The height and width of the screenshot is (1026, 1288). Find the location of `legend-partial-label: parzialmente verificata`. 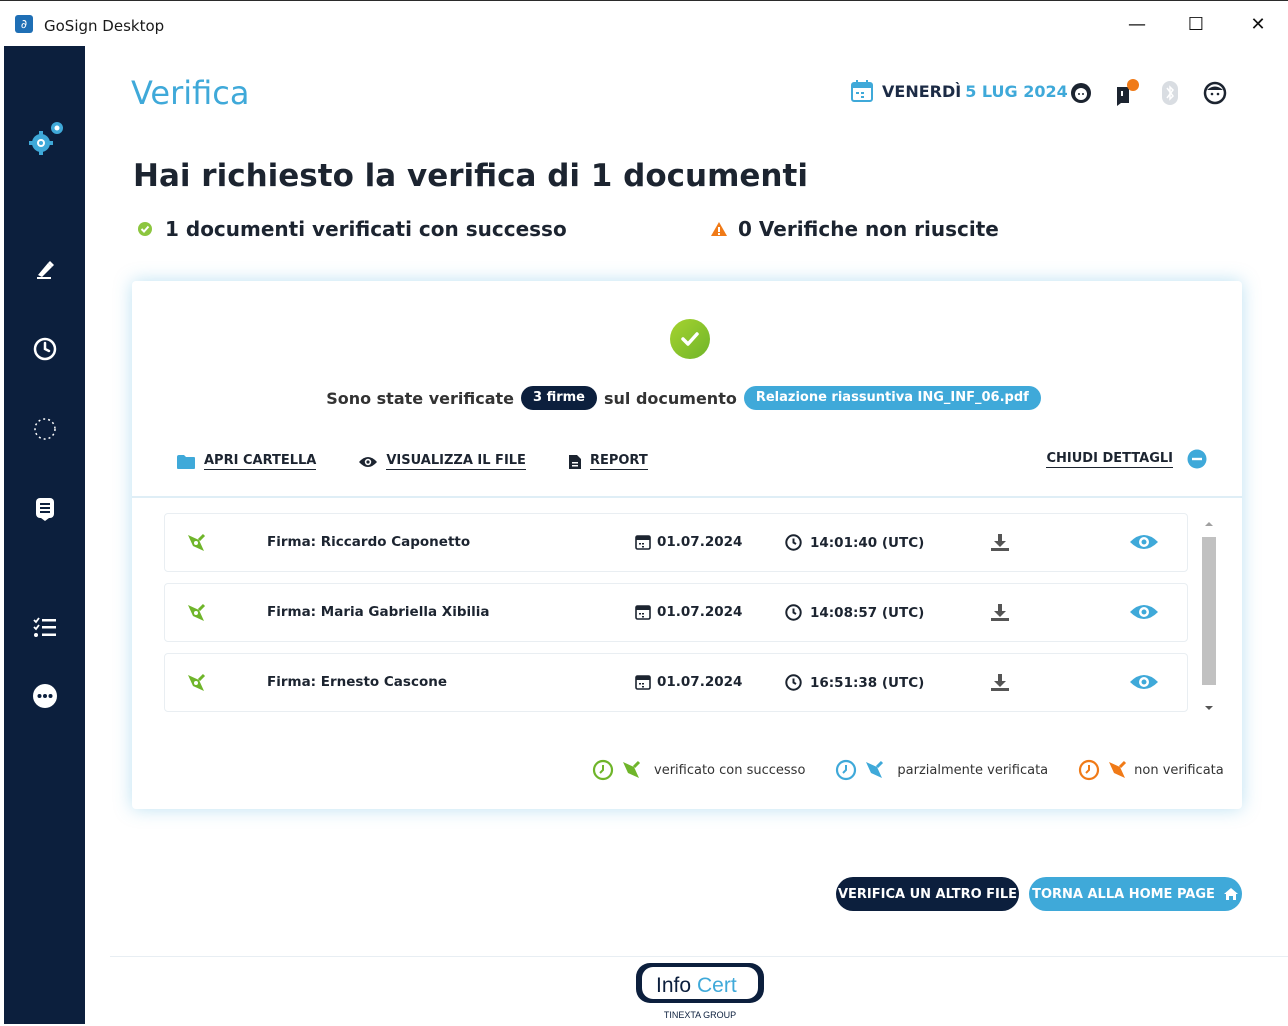

legend-partial-label: parzialmente verificata is located at coordinates (973, 770).